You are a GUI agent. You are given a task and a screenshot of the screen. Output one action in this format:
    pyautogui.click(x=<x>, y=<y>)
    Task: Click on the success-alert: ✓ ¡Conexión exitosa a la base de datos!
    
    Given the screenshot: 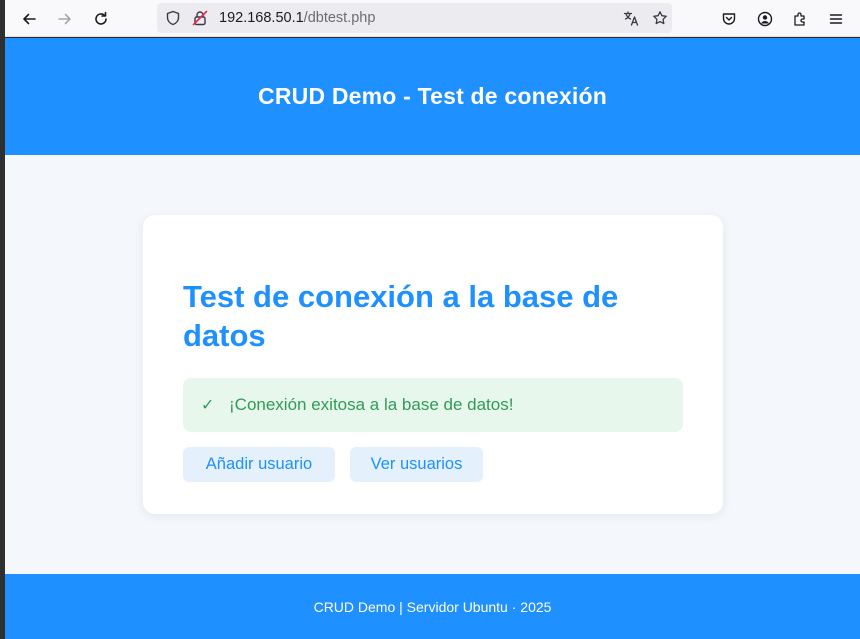 What is the action you would take?
    pyautogui.click(x=433, y=405)
    